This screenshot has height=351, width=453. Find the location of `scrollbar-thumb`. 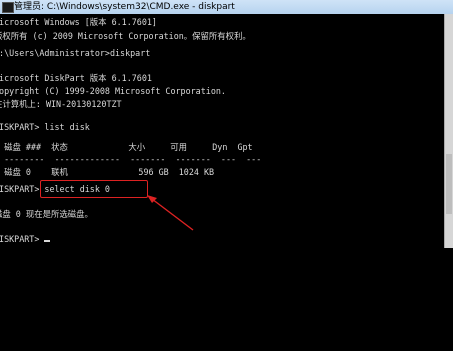

scrollbar-thumb is located at coordinates (449, 184).